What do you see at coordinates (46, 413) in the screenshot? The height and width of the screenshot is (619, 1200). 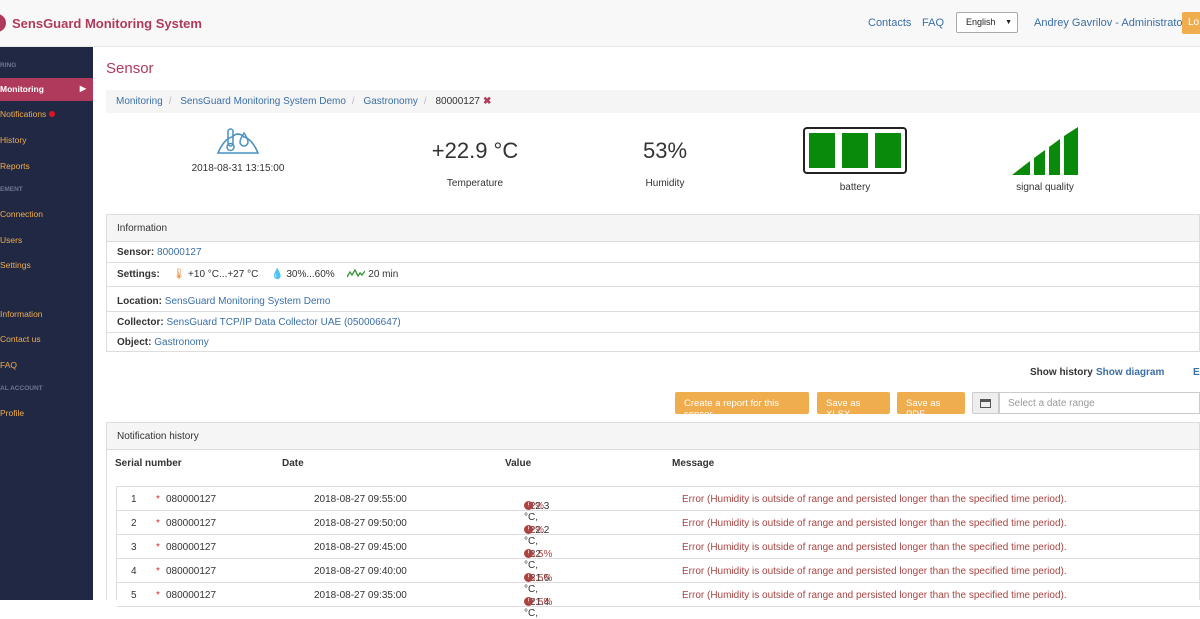 I see `sidebar-item-profile: Profile` at bounding box center [46, 413].